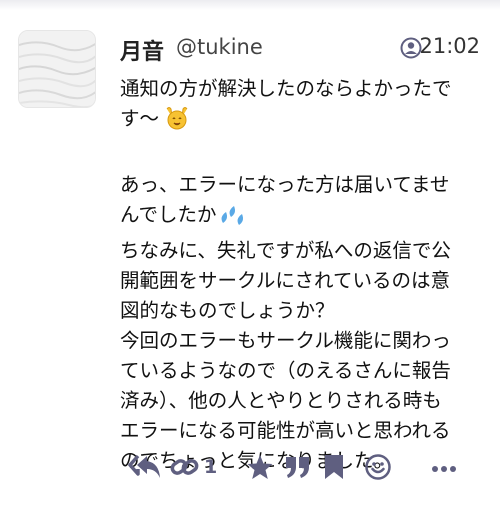 This screenshot has height=518, width=500. Describe the element at coordinates (250, 5) in the screenshot. I see `top-divider` at that location.